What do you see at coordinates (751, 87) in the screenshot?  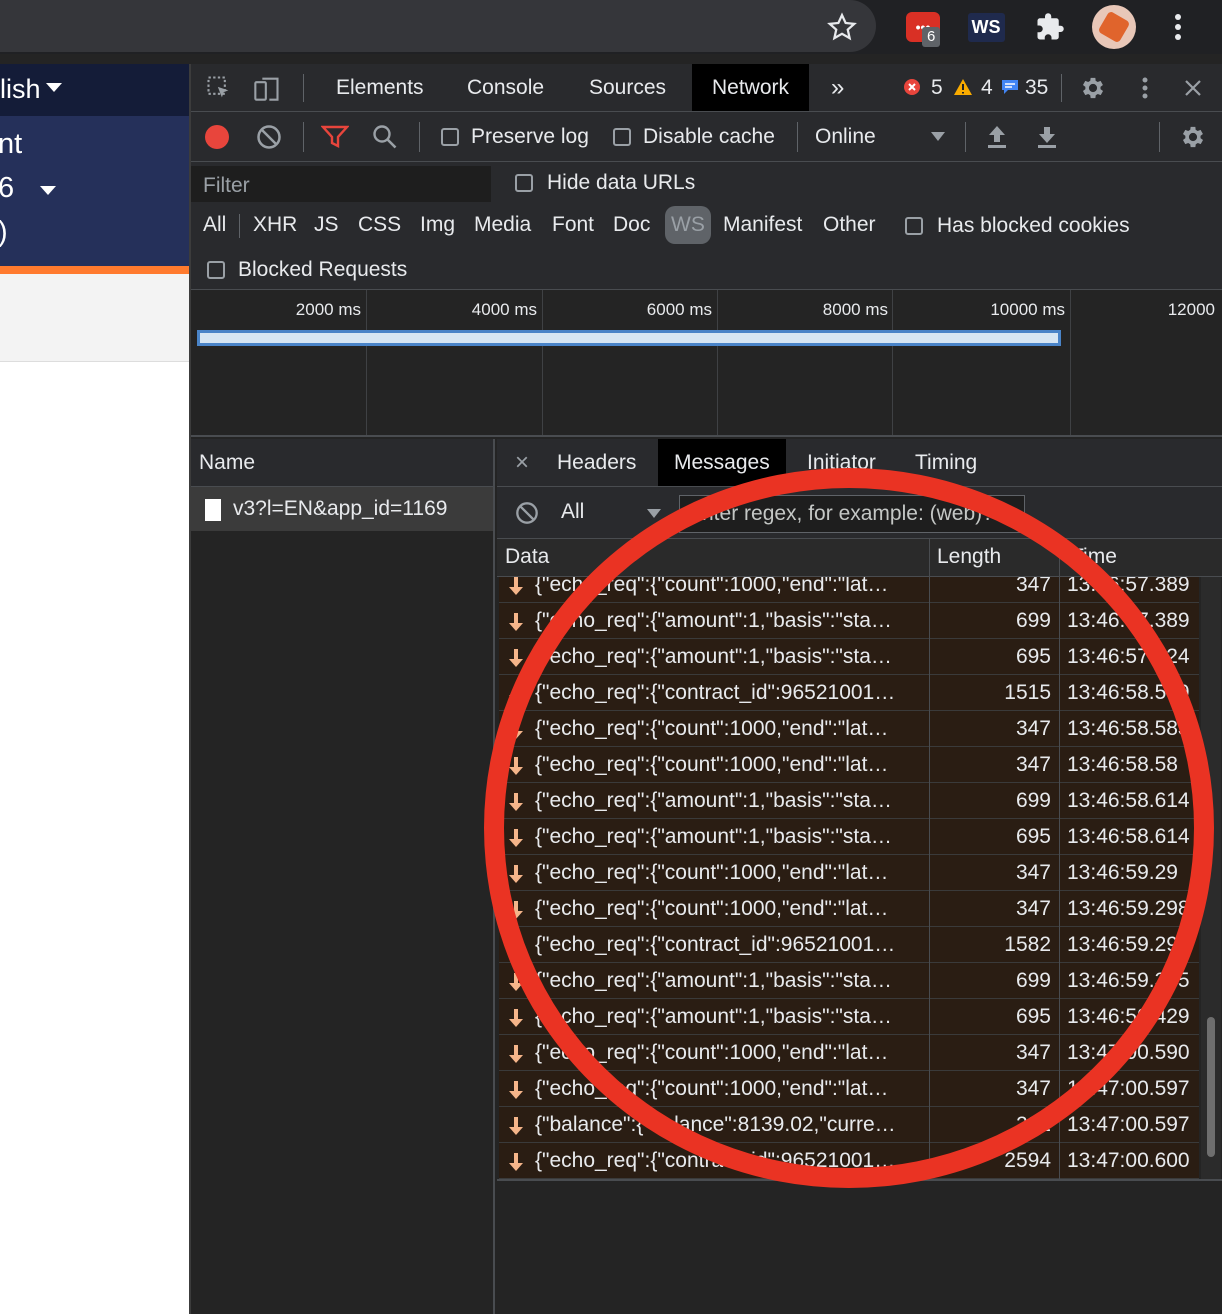 I see `tab-network: Network` at bounding box center [751, 87].